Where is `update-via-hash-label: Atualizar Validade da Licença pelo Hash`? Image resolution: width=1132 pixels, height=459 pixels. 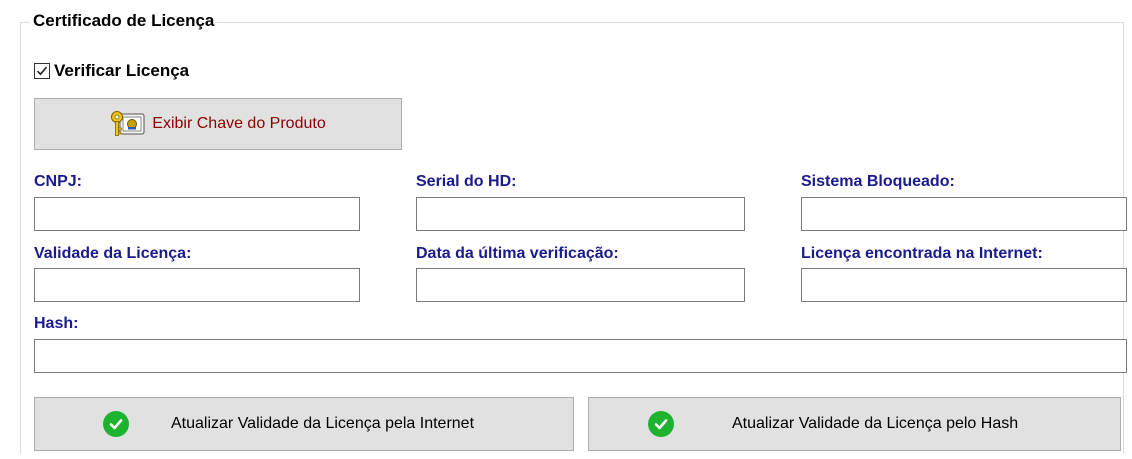 update-via-hash-label: Atualizar Validade da Licença pelo Hash is located at coordinates (875, 423).